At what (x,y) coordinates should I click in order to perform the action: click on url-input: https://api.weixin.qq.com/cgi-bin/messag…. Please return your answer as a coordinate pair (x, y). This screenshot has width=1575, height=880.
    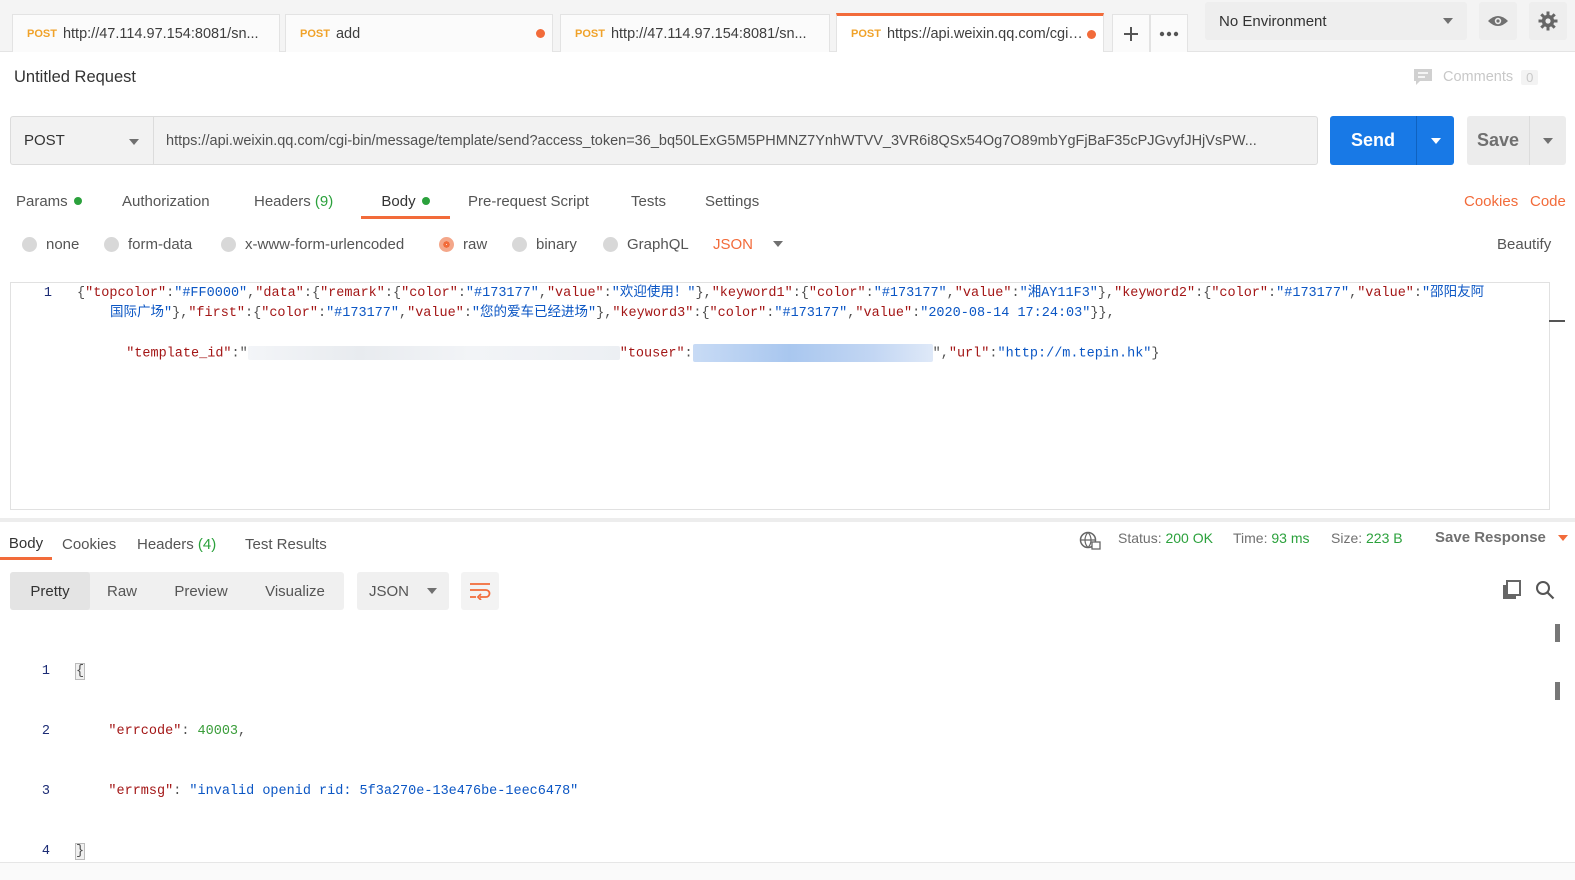
    Looking at the image, I should click on (735, 140).